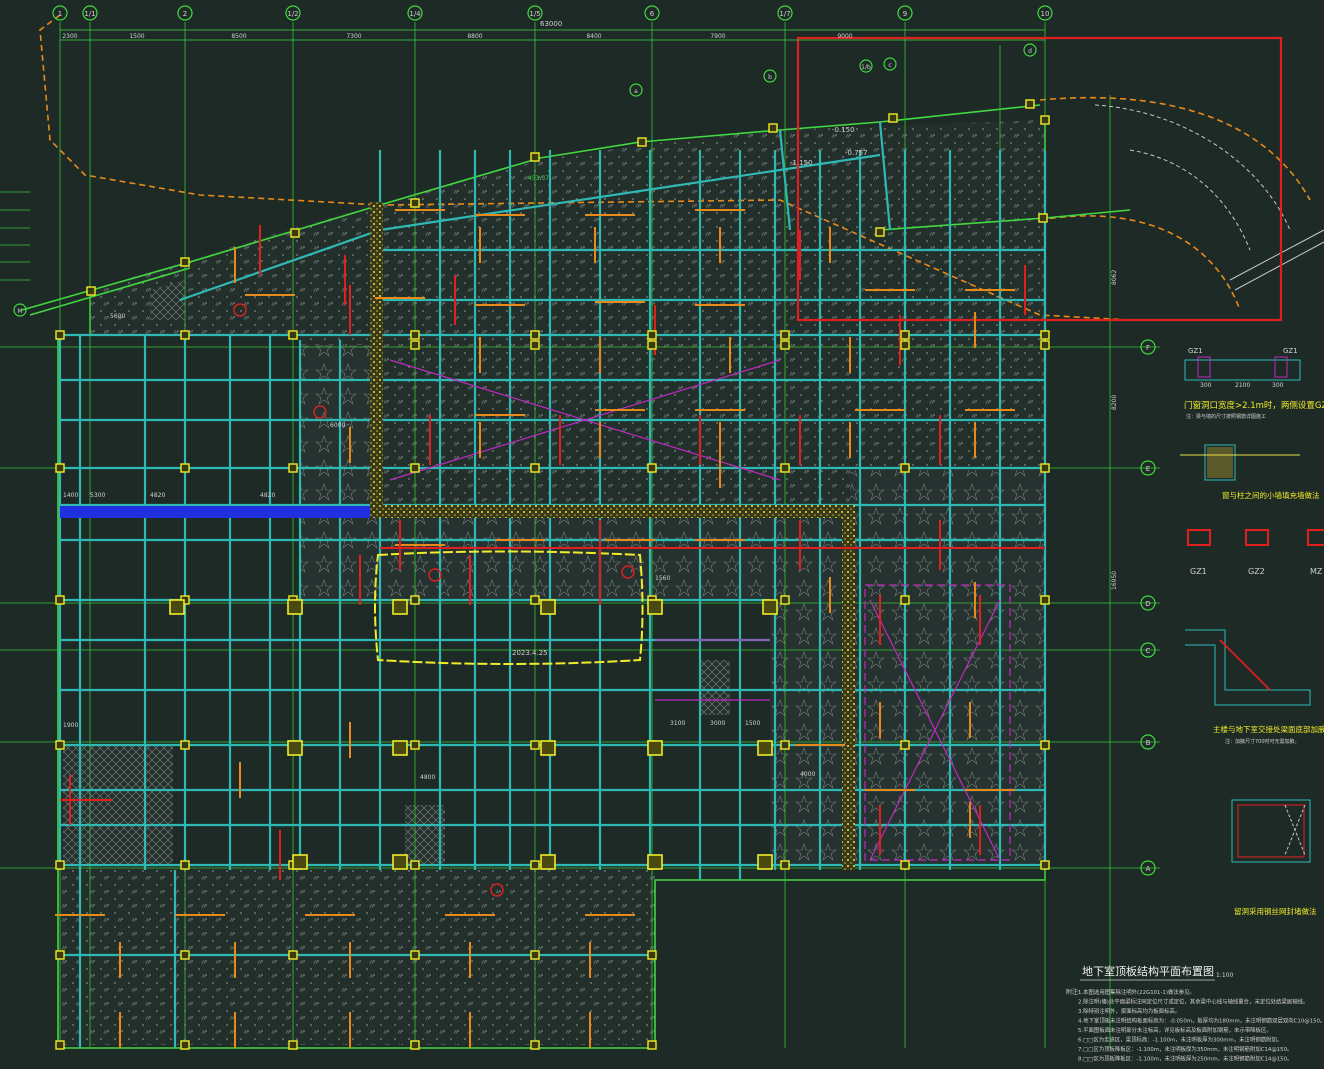 The width and height of the screenshot is (1324, 1069). I want to click on svg-text: 5600, so click(117, 316).